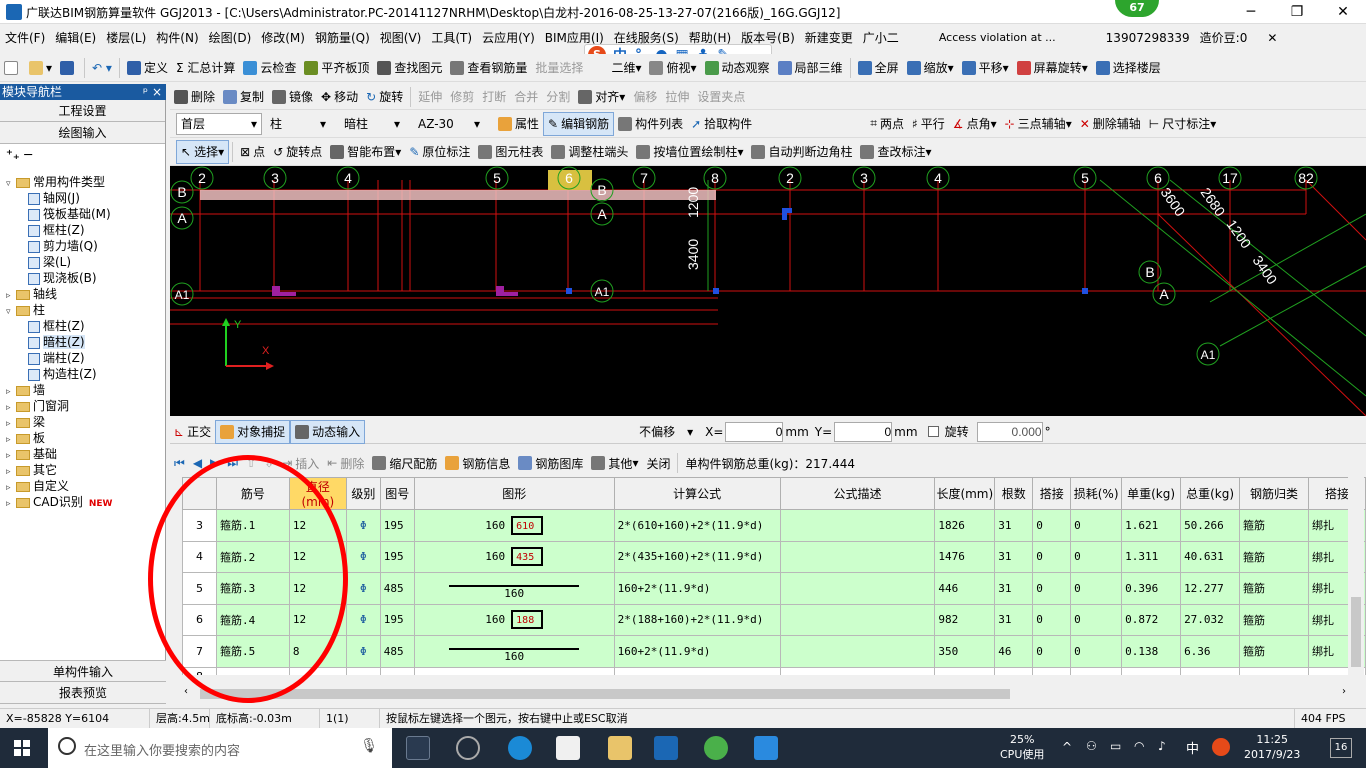 The image size is (1366, 768). I want to click on select-floor-button: 选择楼层, so click(1128, 68).